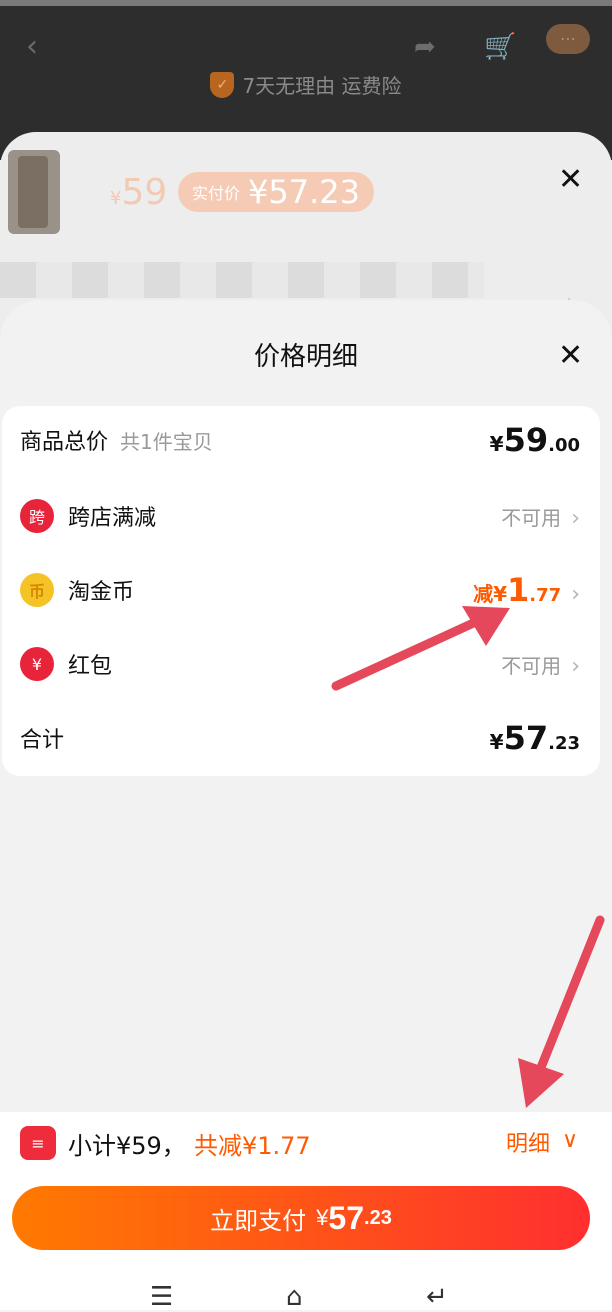 This screenshot has height=1312, width=612. I want to click on pay-amount-int: 57, so click(346, 1217).